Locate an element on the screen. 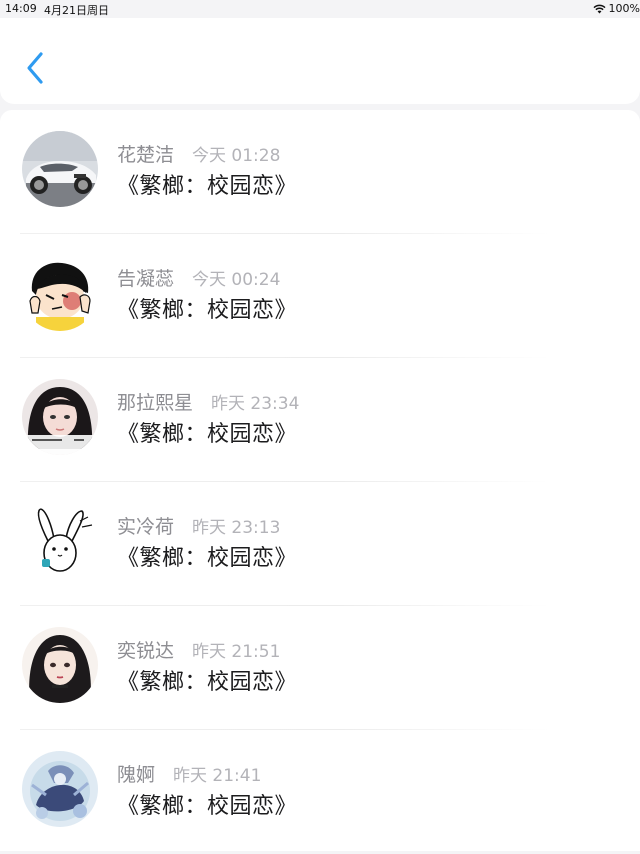 The height and width of the screenshot is (854, 640). status-date: 4月21日周日 is located at coordinates (76, 10).